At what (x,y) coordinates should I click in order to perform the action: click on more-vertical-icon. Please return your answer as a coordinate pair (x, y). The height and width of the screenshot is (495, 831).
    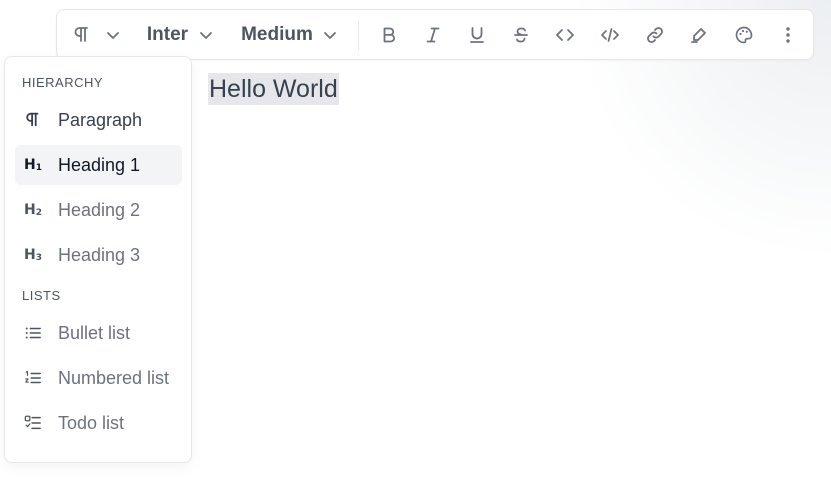
    Looking at the image, I should click on (788, 35).